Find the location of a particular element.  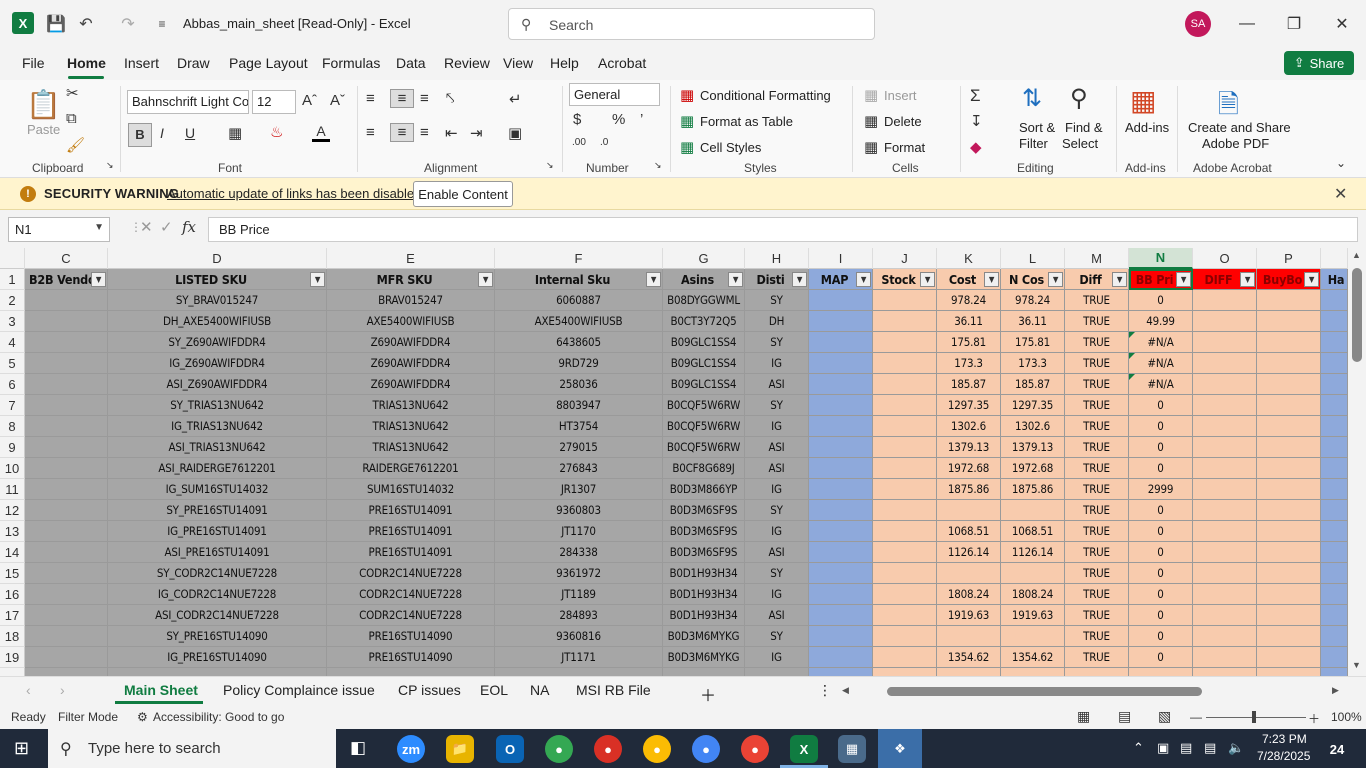

enter-icon: ✓ is located at coordinates (166, 227).